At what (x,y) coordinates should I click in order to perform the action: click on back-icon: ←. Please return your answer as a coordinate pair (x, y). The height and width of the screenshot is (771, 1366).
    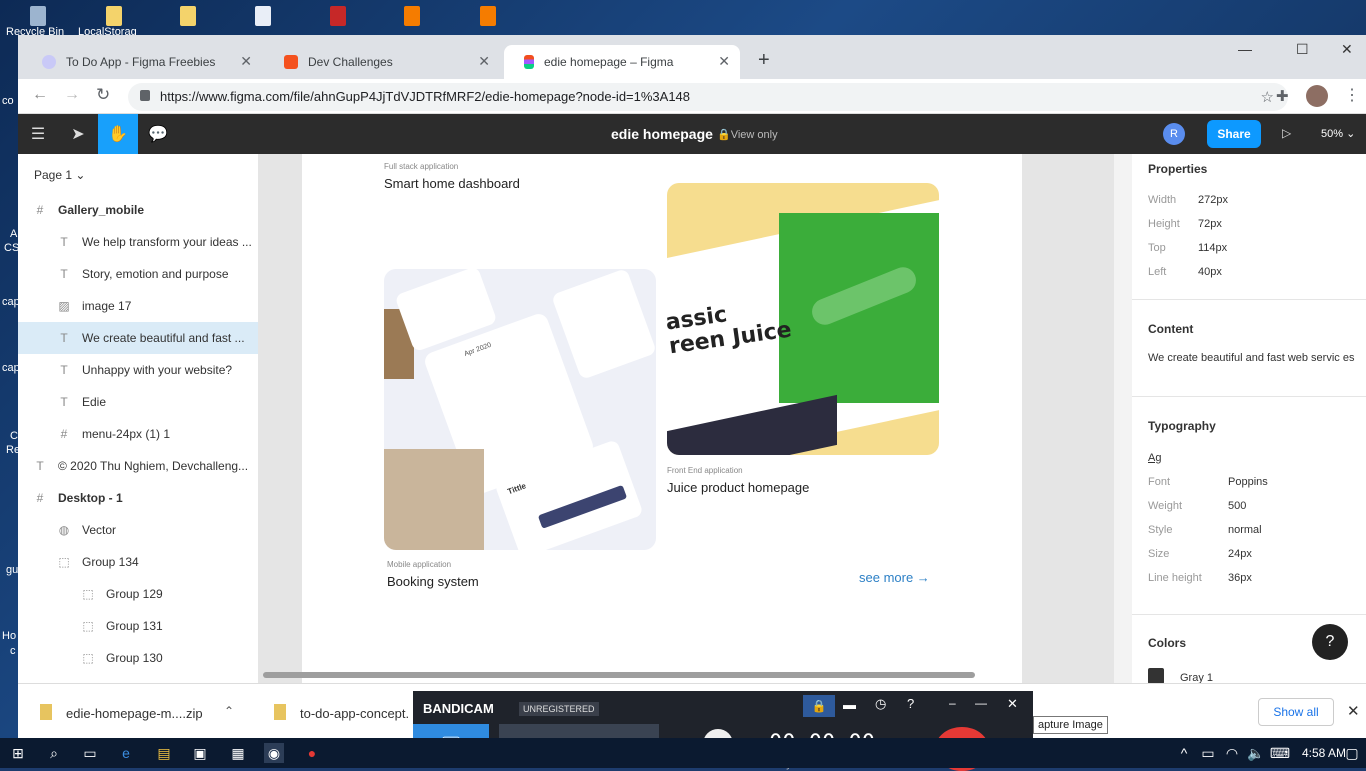
    Looking at the image, I should click on (40, 95).